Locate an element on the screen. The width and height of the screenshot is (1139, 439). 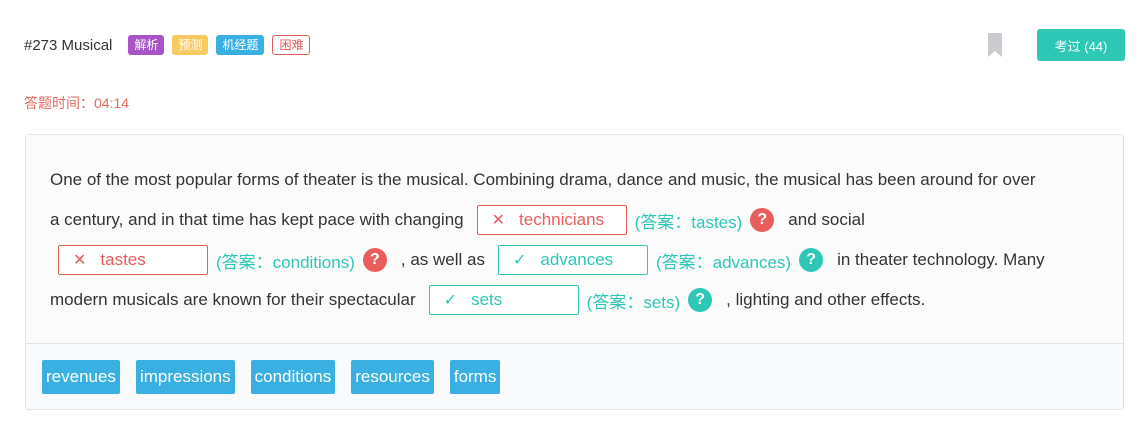
option-resources: resources is located at coordinates (392, 377).